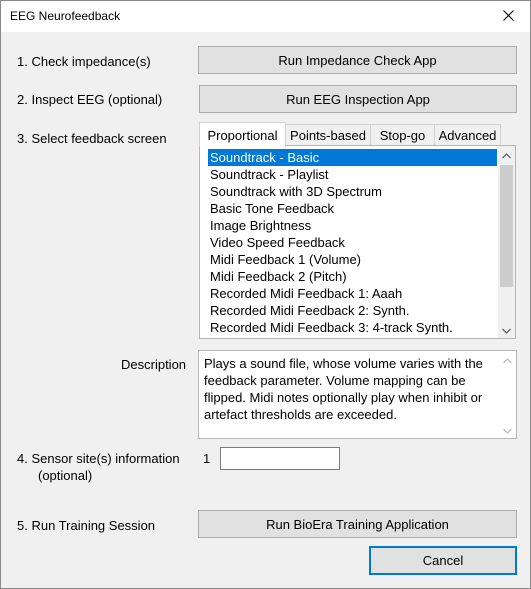 The image size is (531, 589). I want to click on feedback-screen-label: 3. Select feedback screen, so click(92, 138).